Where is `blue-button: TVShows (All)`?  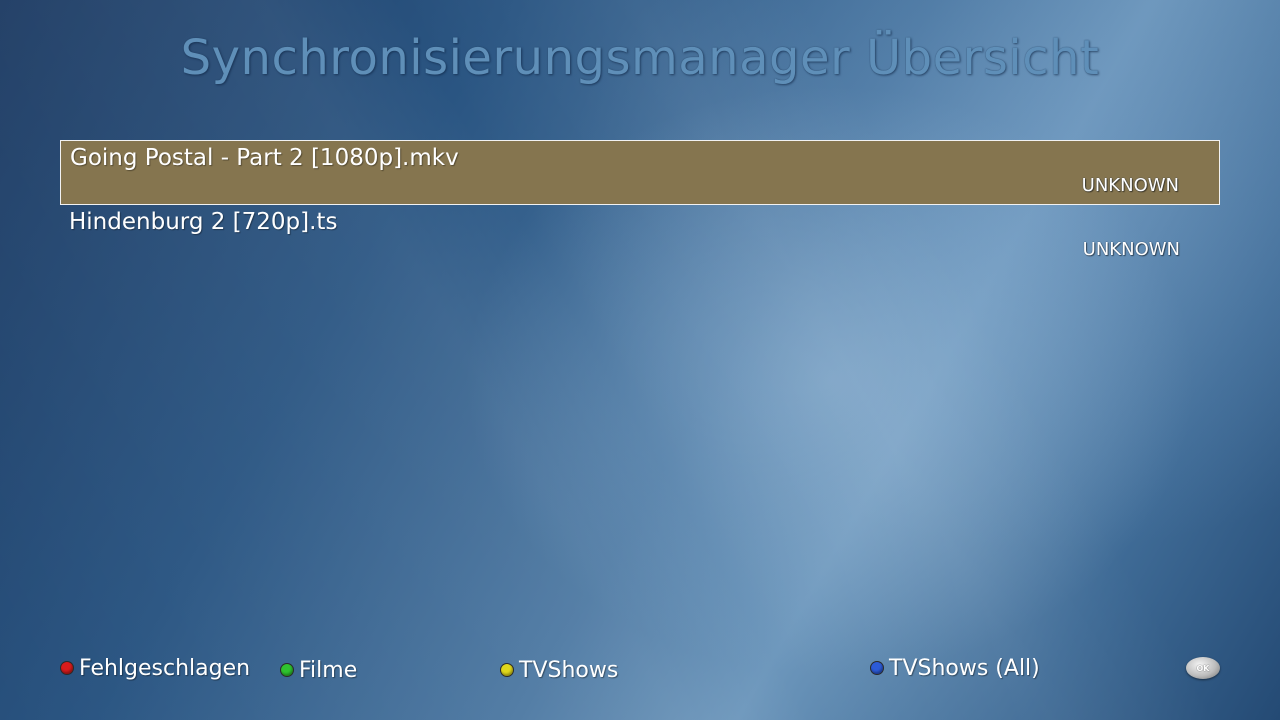 blue-button: TVShows (All) is located at coordinates (955, 668).